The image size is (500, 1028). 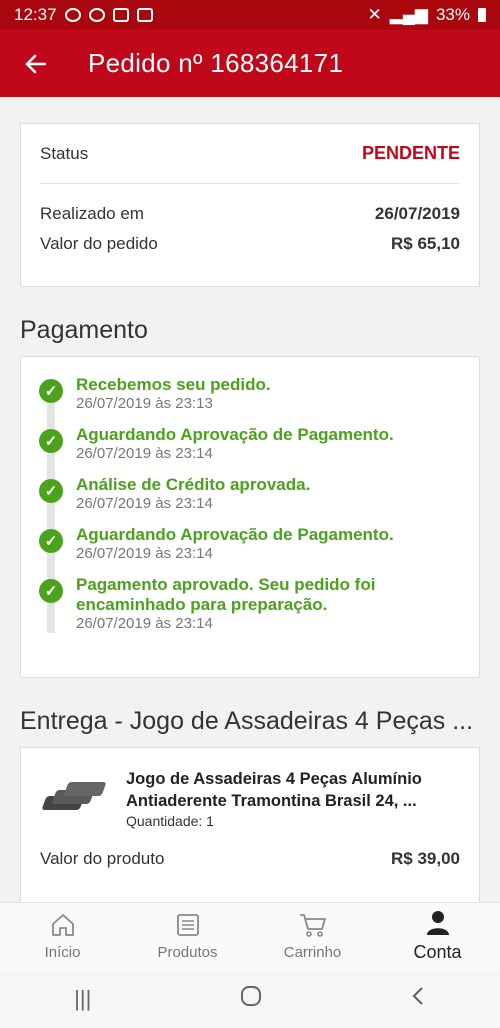 What do you see at coordinates (216, 63) in the screenshot?
I see `page-title: Pedido nº 168364171` at bounding box center [216, 63].